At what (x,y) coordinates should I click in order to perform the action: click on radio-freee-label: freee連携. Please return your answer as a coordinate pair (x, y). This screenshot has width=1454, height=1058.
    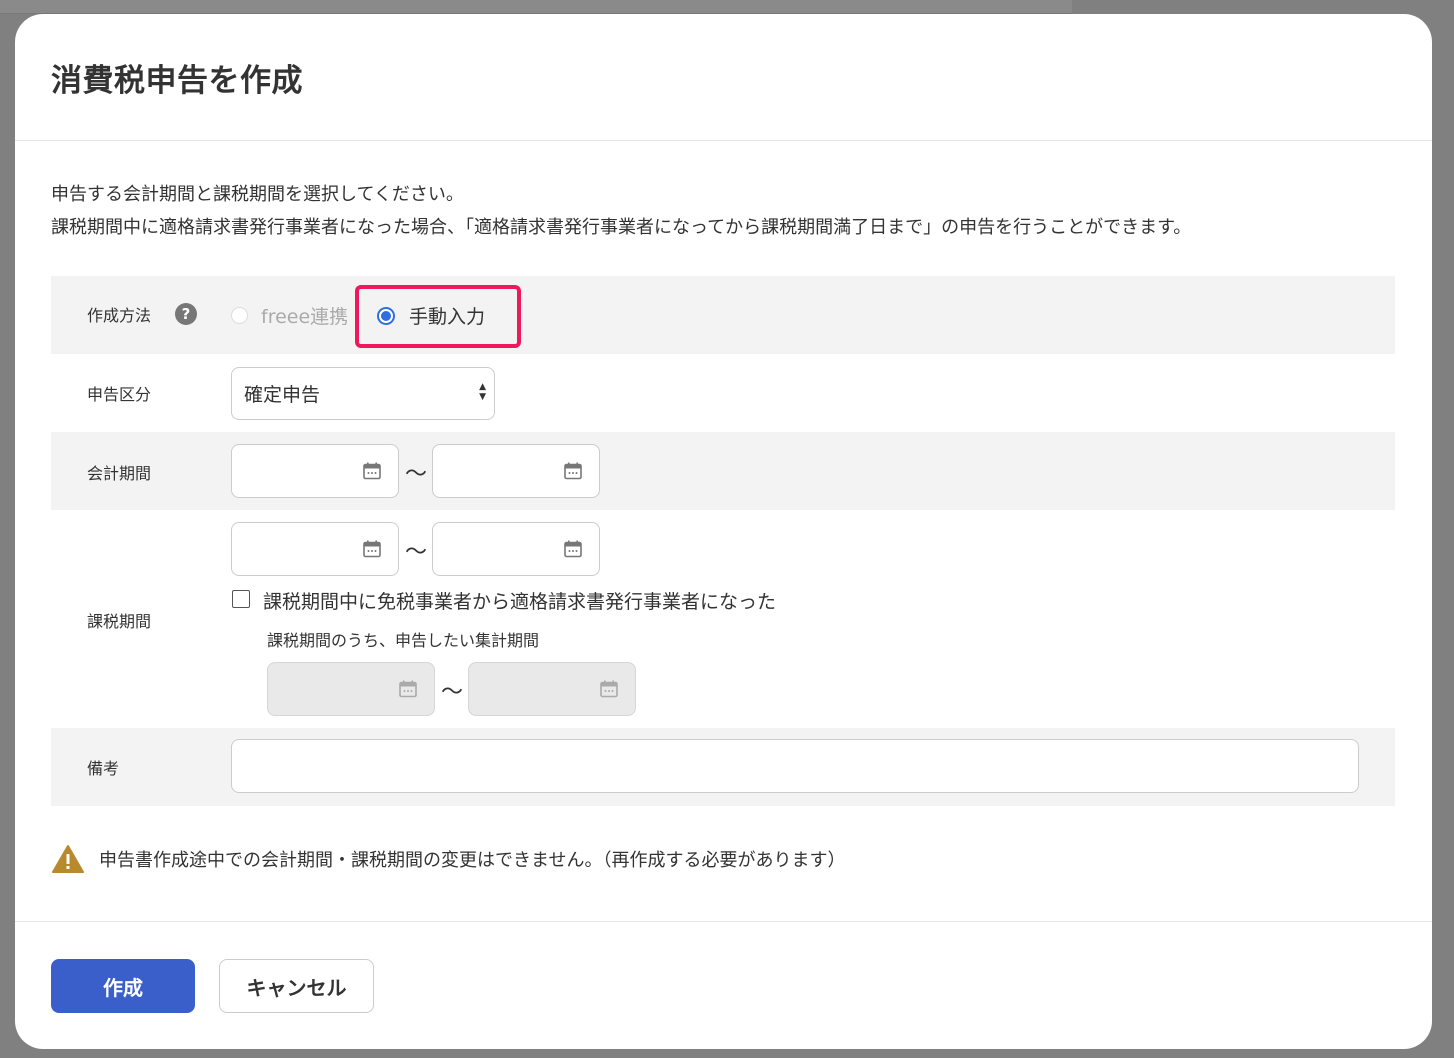
    Looking at the image, I should click on (305, 317).